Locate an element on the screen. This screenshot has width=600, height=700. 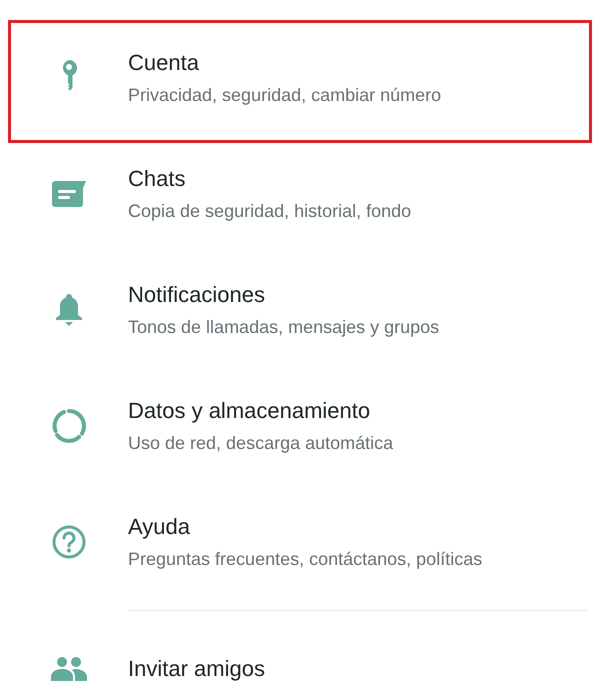
item-title: Chats is located at coordinates (157, 179).